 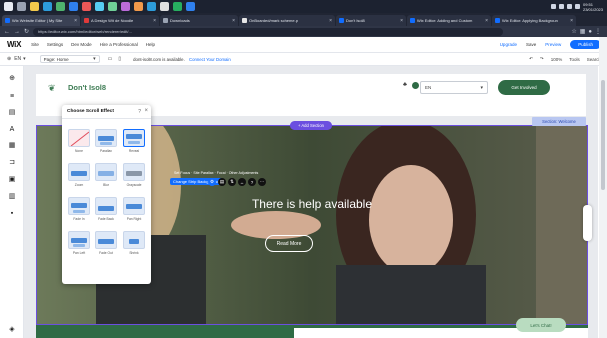 I want to click on tools-button: Tools, so click(x=574, y=59).